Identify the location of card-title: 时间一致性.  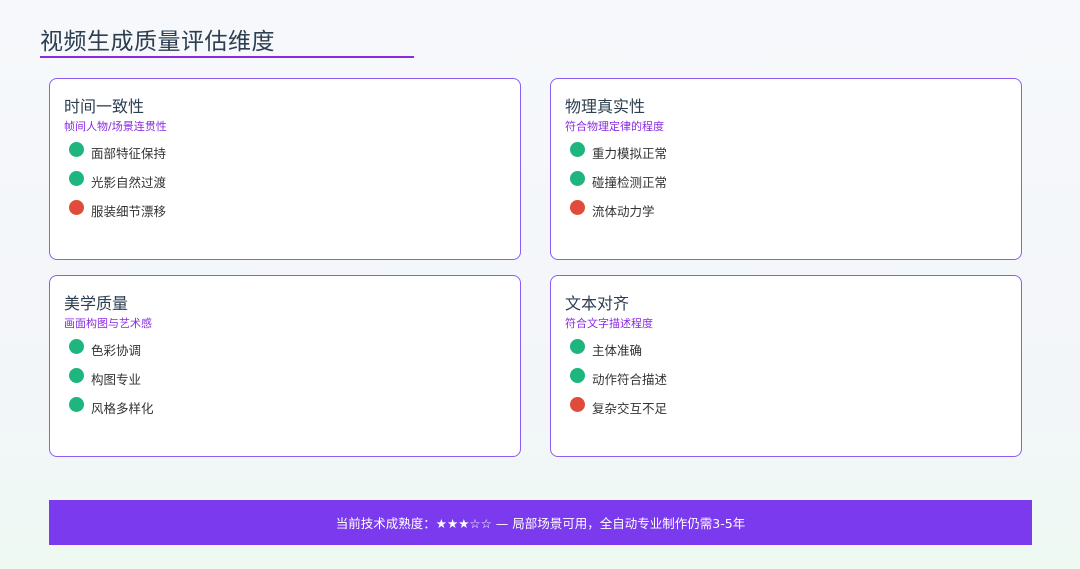
(104, 106).